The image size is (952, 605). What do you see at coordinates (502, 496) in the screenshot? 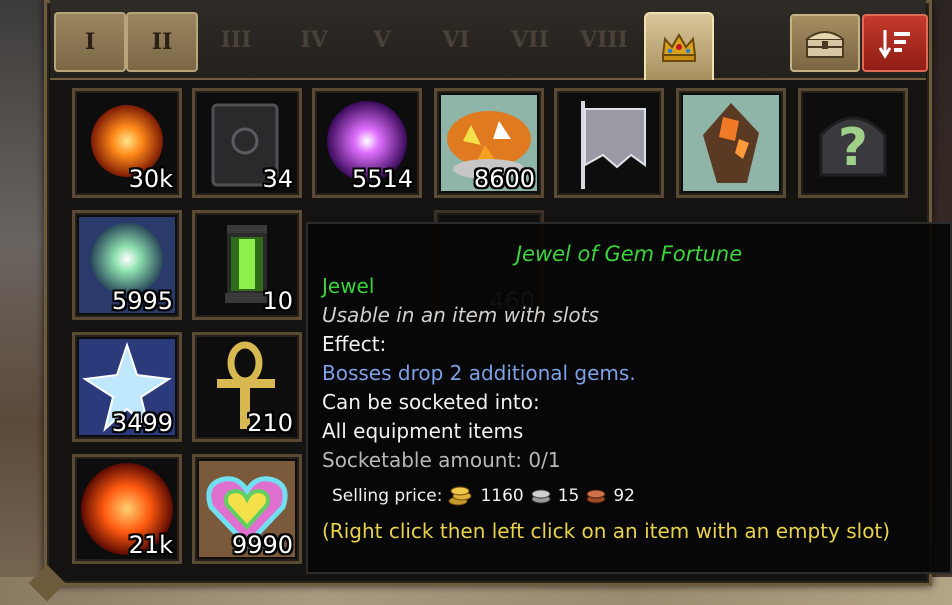
I see `gold-amount: 1160` at bounding box center [502, 496].